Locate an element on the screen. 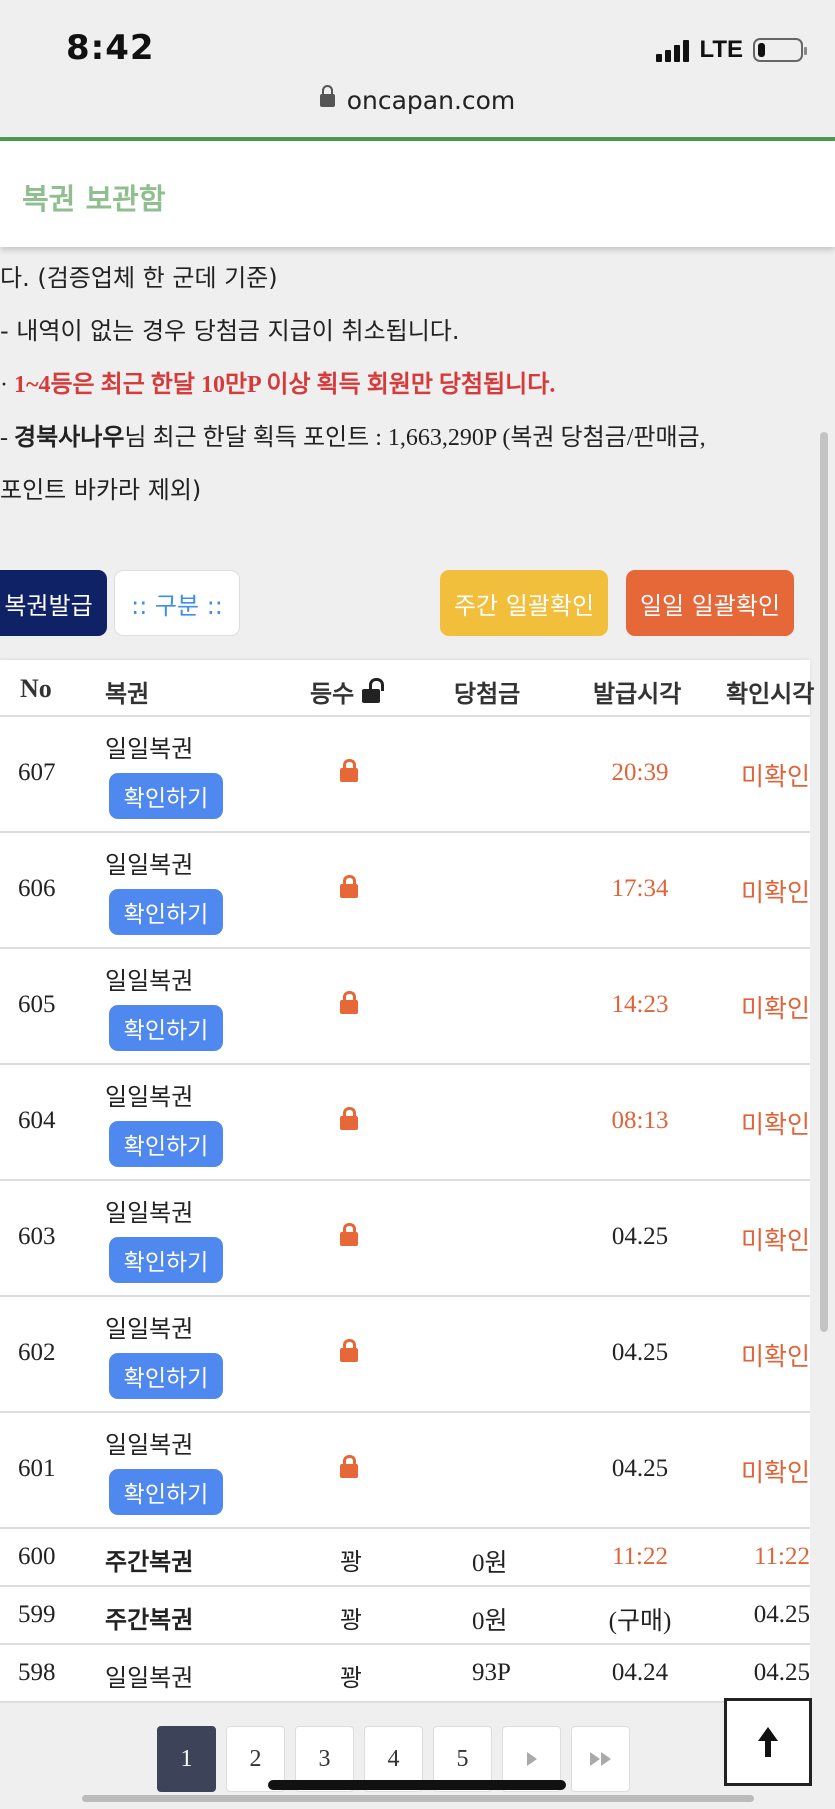  table-row: 604 일일복권 확인하기 08:13 미확인 is located at coordinates (405, 1123).